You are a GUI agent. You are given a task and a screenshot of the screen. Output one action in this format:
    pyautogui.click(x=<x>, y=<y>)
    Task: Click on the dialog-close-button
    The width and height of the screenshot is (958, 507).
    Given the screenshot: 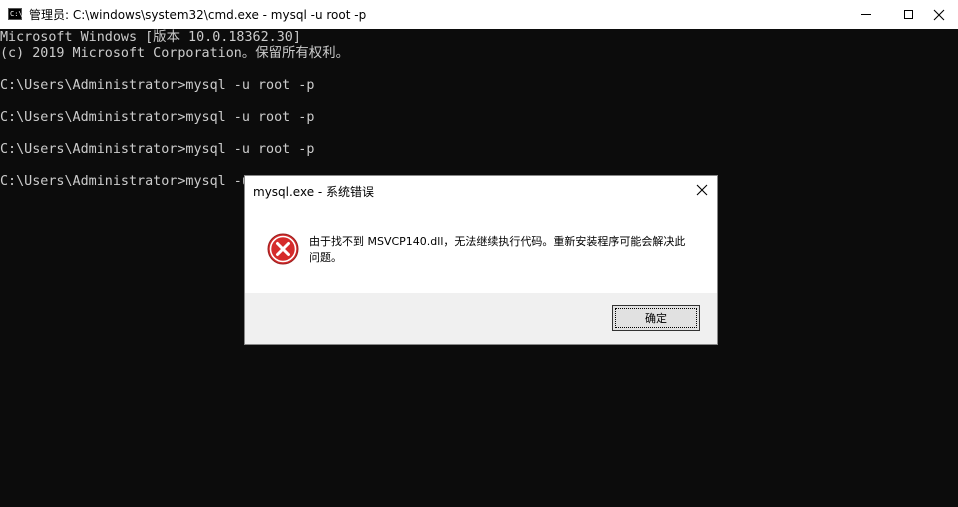 What is the action you would take?
    pyautogui.click(x=702, y=190)
    